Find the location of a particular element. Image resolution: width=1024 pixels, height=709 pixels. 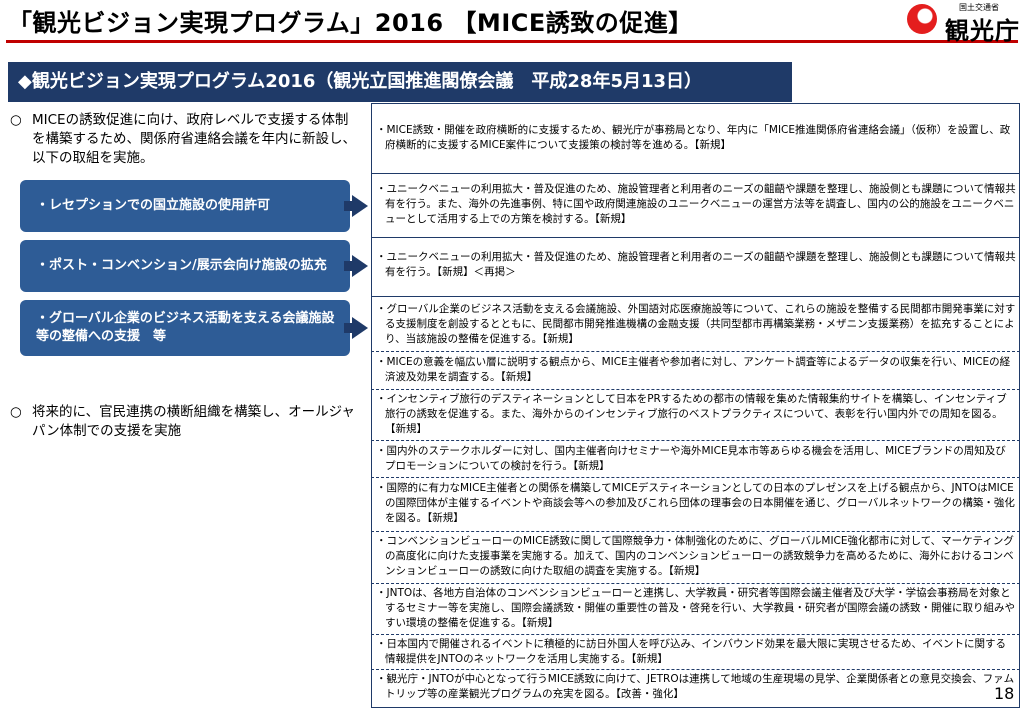

page-number: 18 is located at coordinates (1004, 693).